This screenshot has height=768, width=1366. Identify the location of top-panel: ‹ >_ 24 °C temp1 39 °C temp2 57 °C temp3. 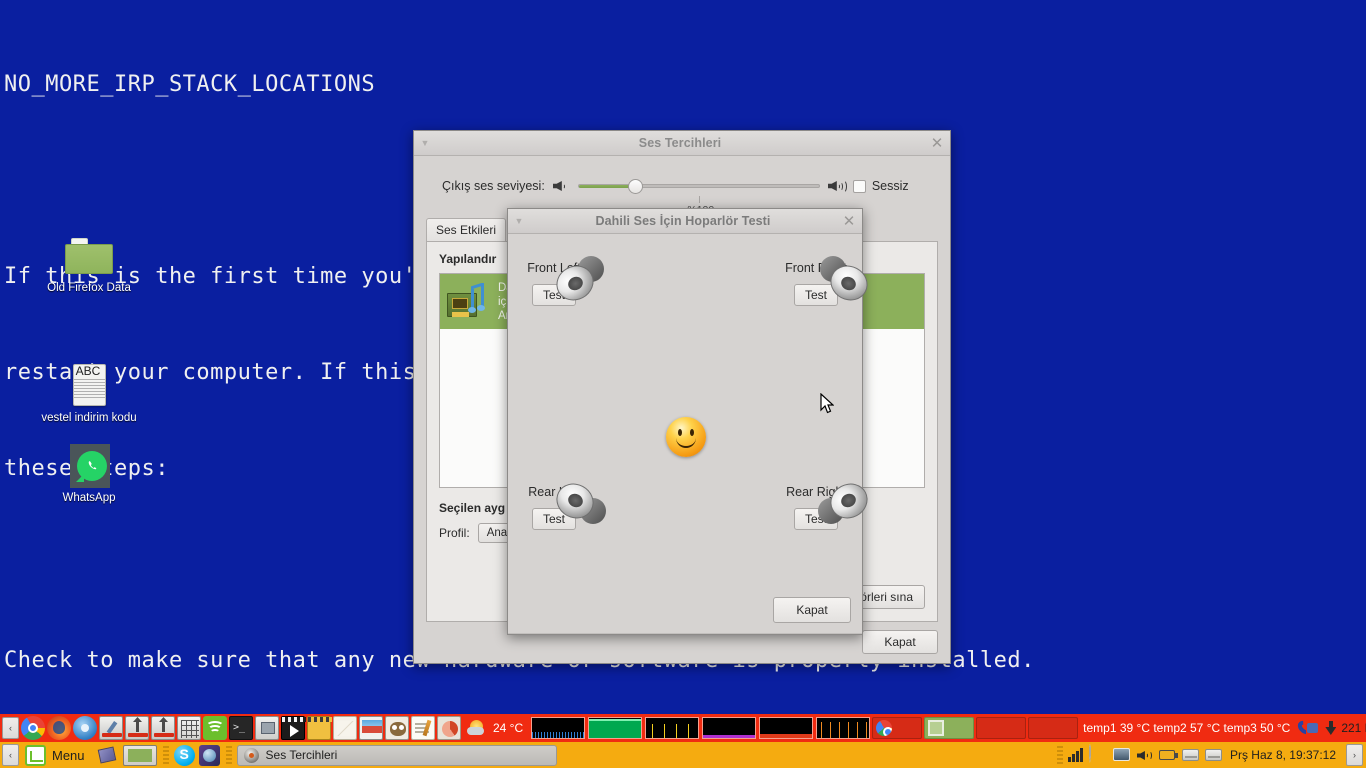
(683, 728).